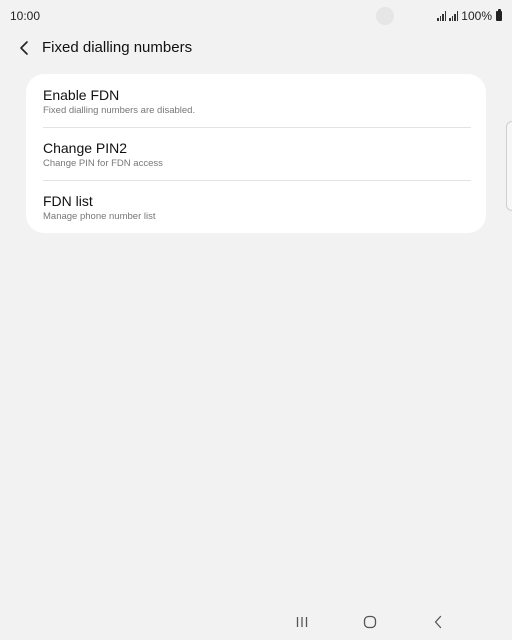 Image resolution: width=512 pixels, height=640 pixels. Describe the element at coordinates (256, 16) in the screenshot. I see `status-bar: 10:00 100%` at that location.